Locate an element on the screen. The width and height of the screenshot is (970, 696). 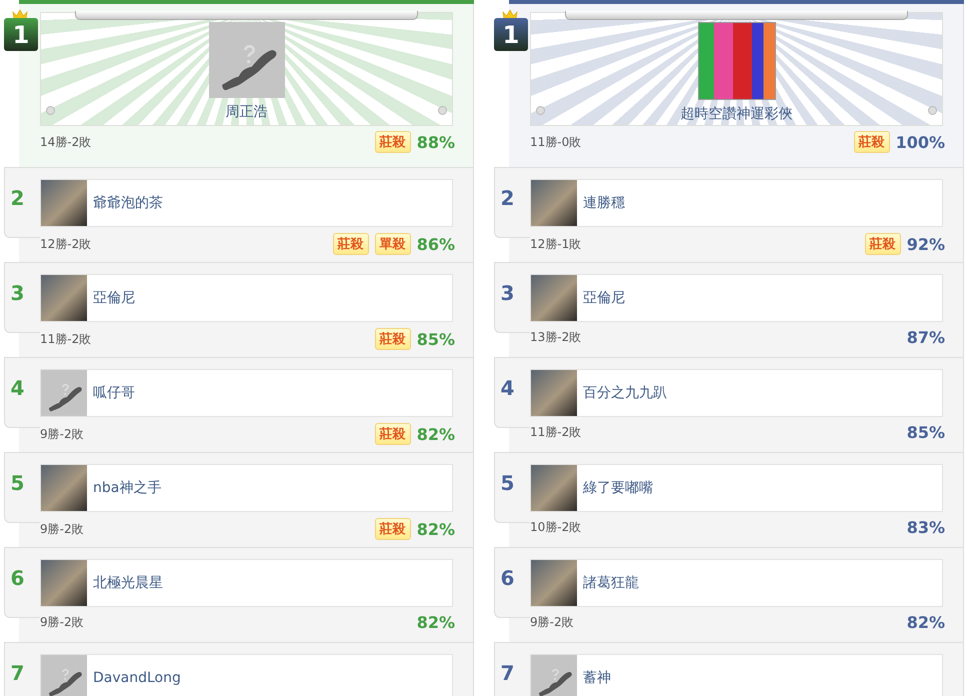
kill-tag: 單殺 is located at coordinates (392, 244).